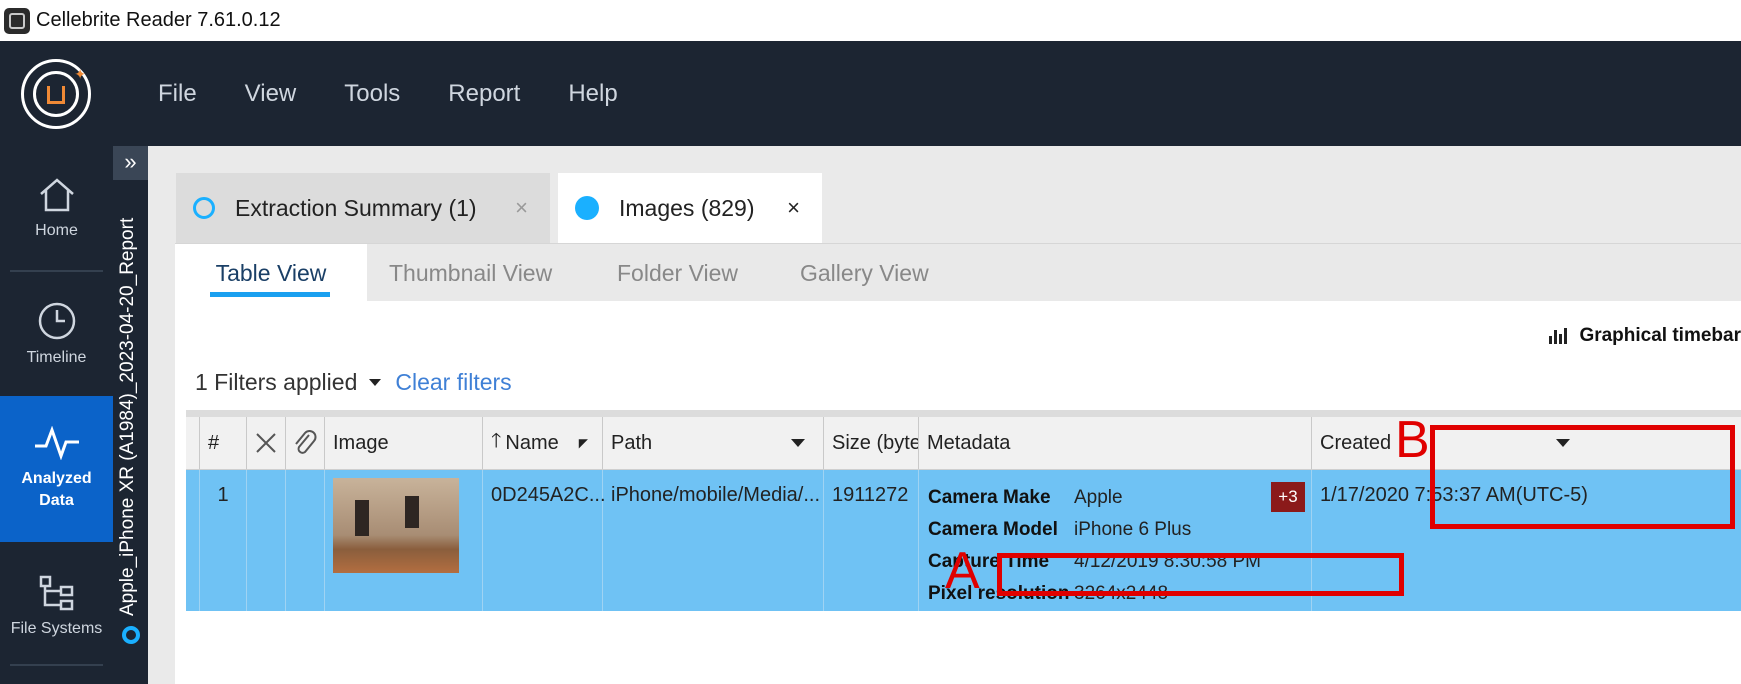  Describe the element at coordinates (396, 525) in the screenshot. I see `image-thumbnail` at that location.